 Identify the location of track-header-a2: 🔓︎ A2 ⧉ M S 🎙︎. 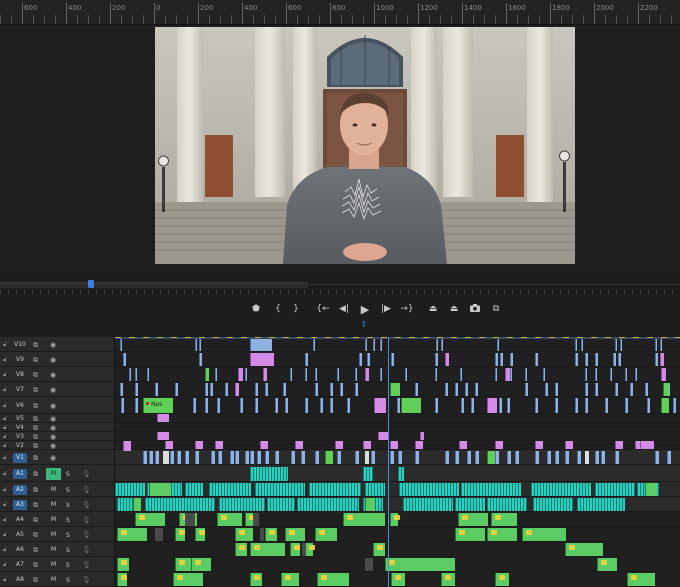
(57, 489).